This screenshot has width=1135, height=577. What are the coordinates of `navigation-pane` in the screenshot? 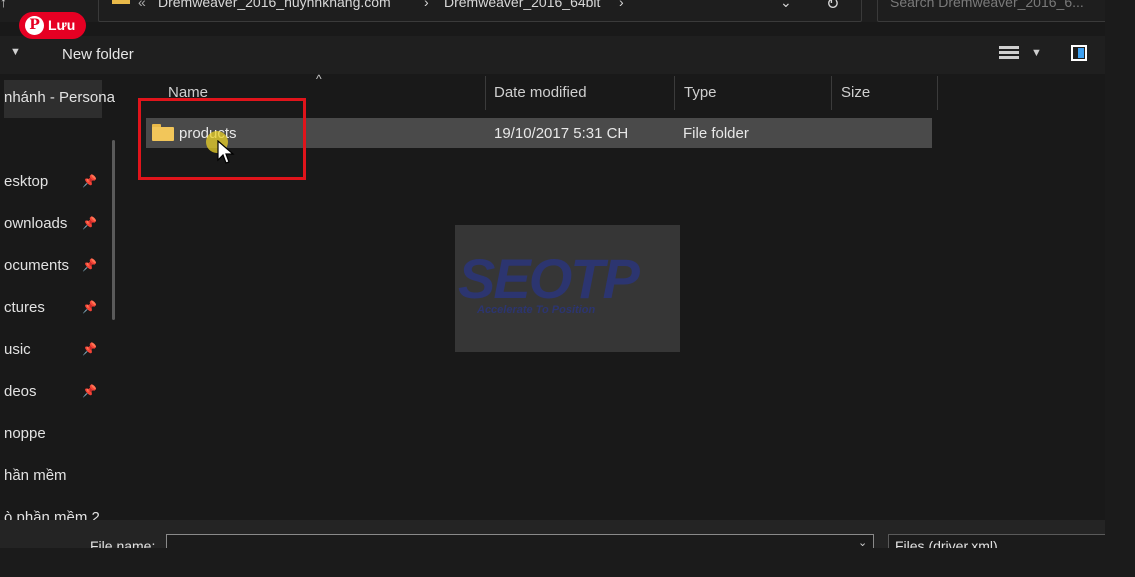 It's located at (64, 297).